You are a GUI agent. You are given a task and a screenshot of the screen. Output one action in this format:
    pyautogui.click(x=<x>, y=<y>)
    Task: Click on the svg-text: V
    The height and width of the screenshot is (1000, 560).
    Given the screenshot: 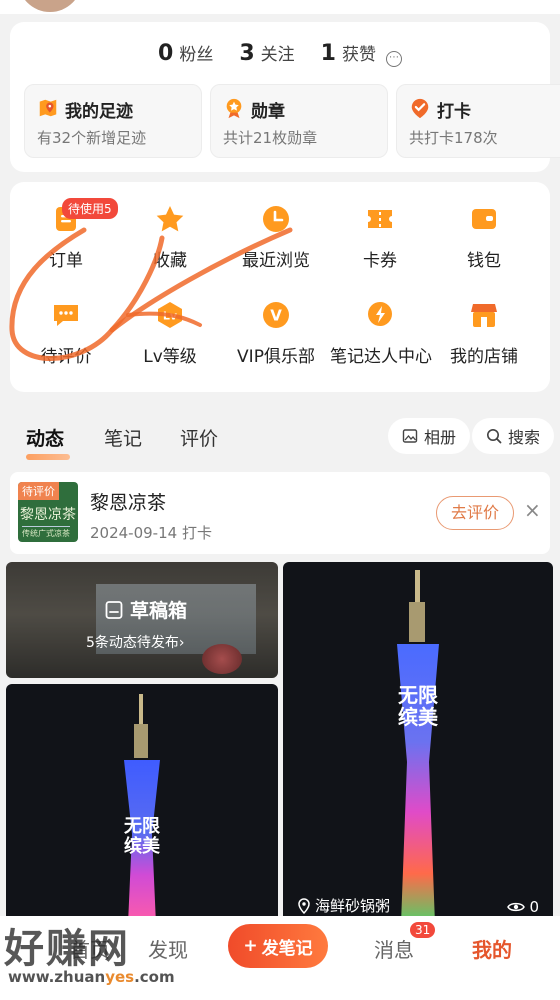 What is the action you would take?
    pyautogui.click(x=276, y=316)
    